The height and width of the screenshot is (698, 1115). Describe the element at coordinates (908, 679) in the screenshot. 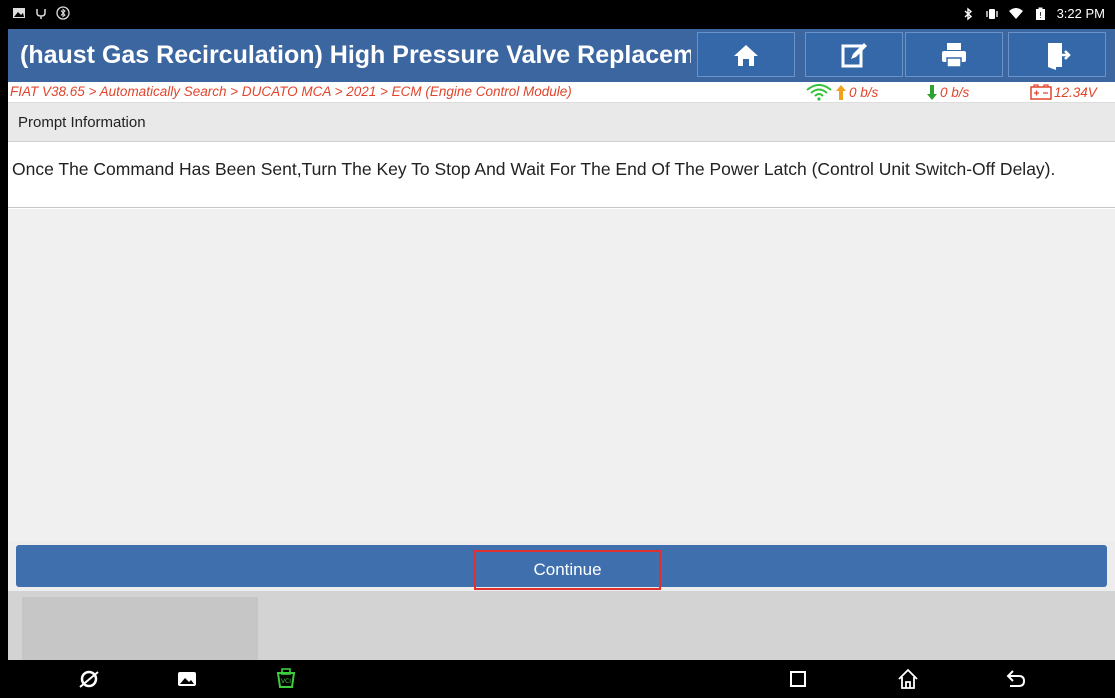

I see `home-nav-icon` at that location.